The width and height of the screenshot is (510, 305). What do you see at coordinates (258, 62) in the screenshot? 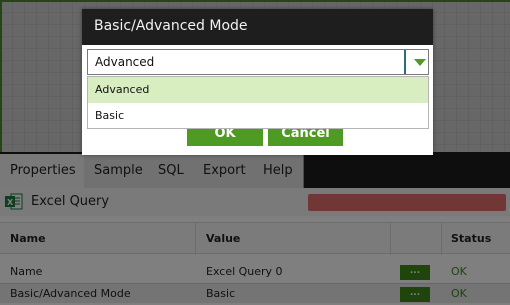
I see `mode-select: Advanced` at bounding box center [258, 62].